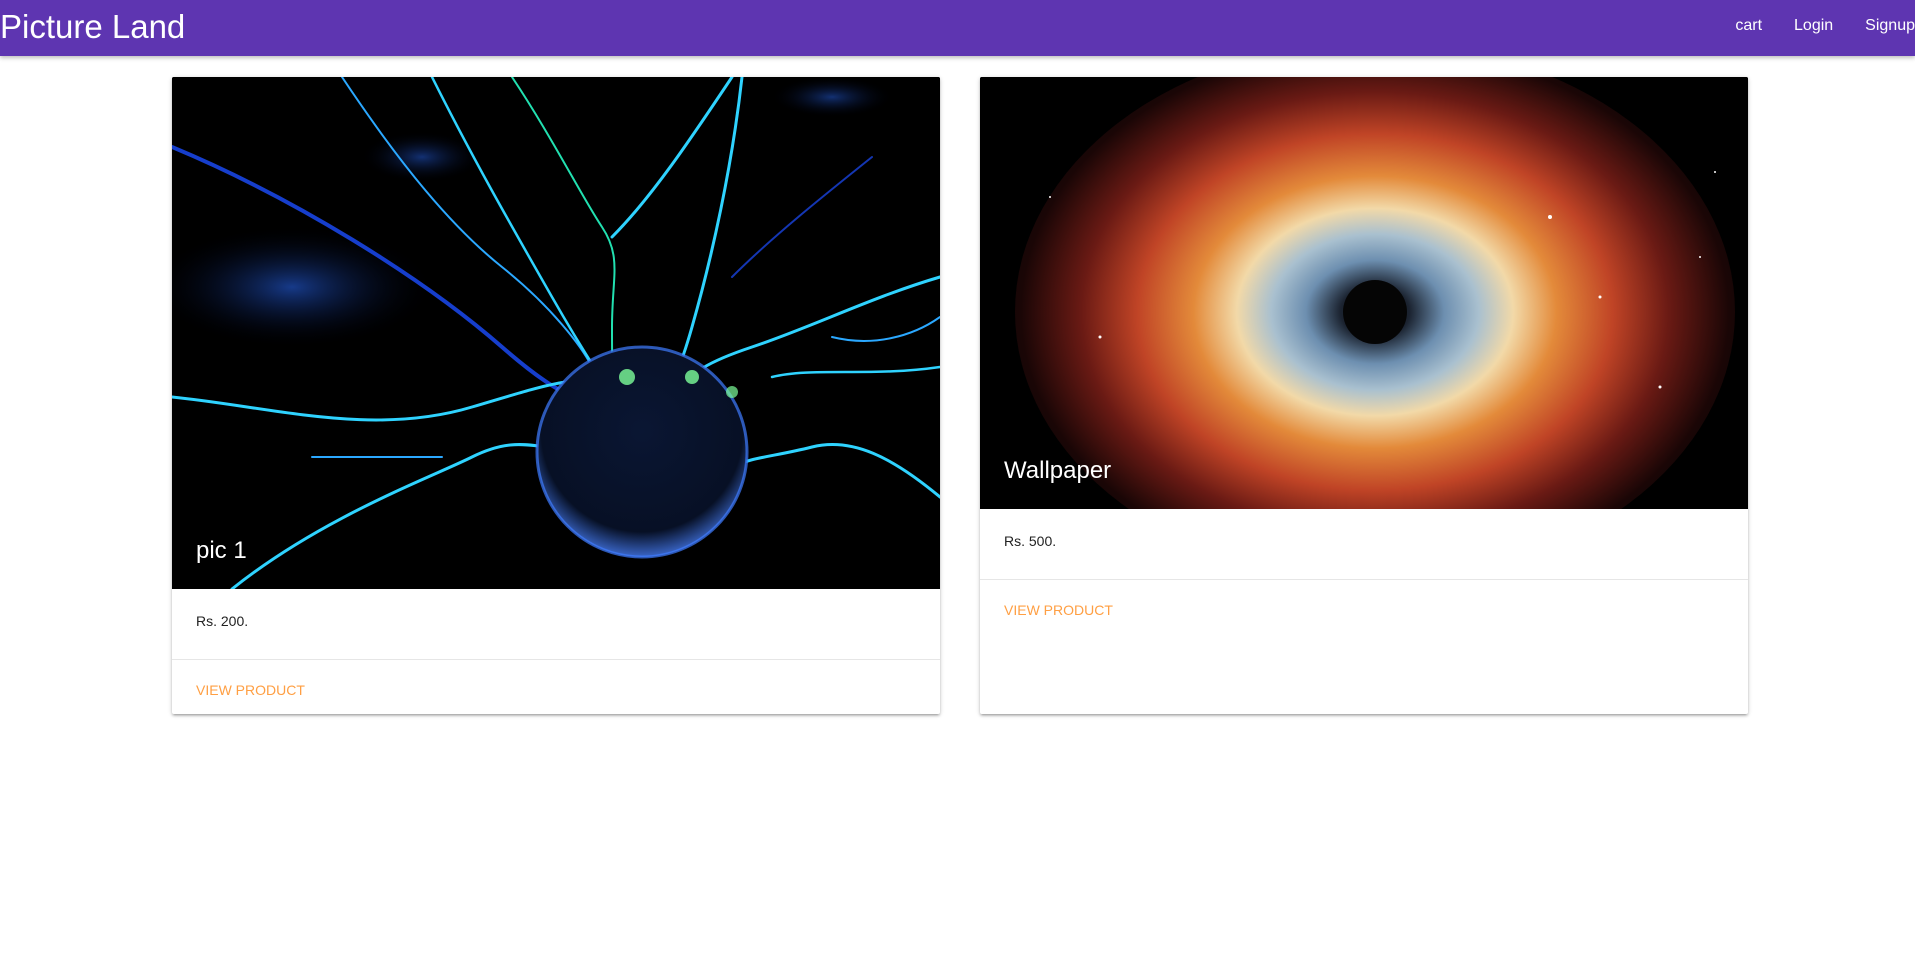 The image size is (1915, 955). I want to click on price-text: Rs. 200., so click(222, 621).